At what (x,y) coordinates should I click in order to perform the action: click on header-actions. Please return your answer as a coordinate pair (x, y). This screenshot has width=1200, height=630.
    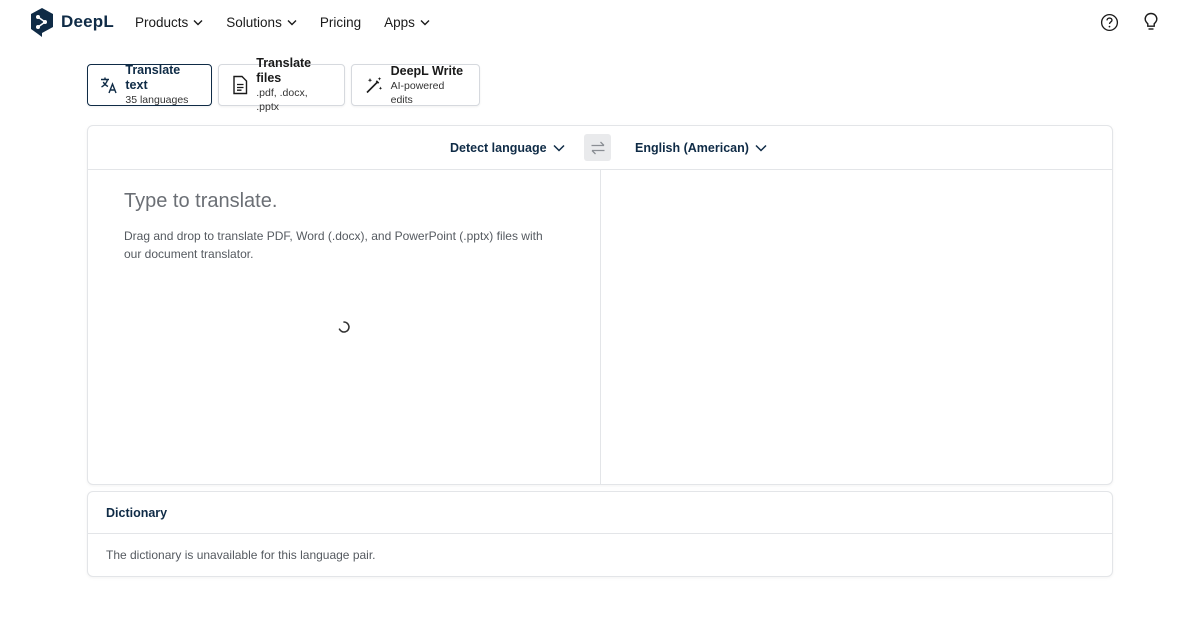
    Looking at the image, I should click on (1120, 22).